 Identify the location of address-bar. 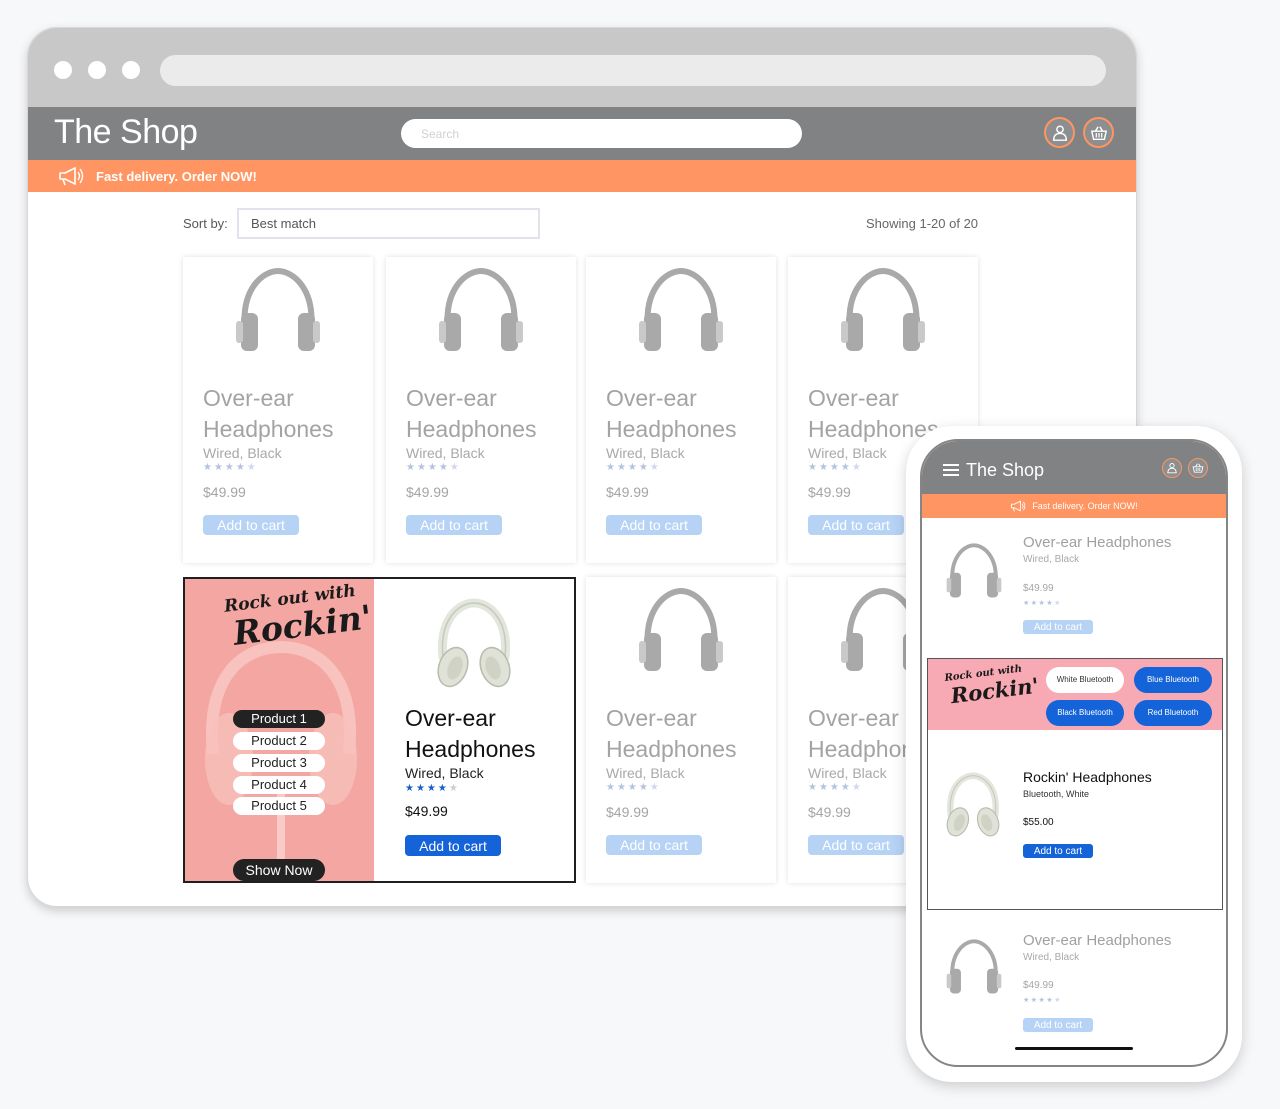
(633, 70).